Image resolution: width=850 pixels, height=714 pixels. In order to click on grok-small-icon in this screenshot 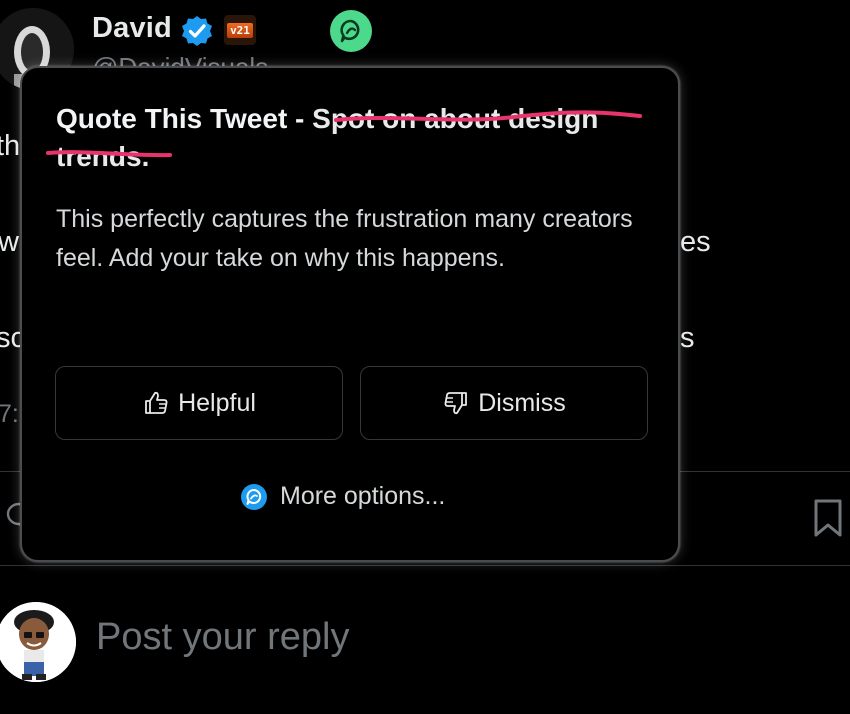, I will do `click(254, 496)`.